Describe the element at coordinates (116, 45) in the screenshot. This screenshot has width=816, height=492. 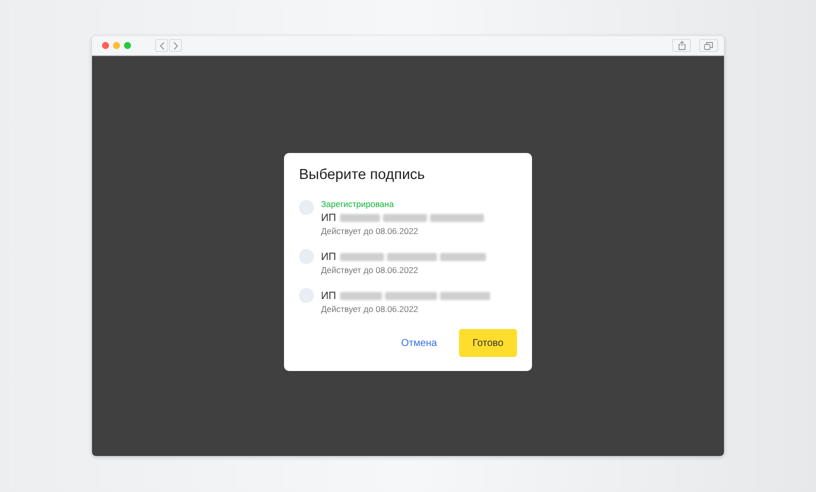
I see `minimize-button` at that location.